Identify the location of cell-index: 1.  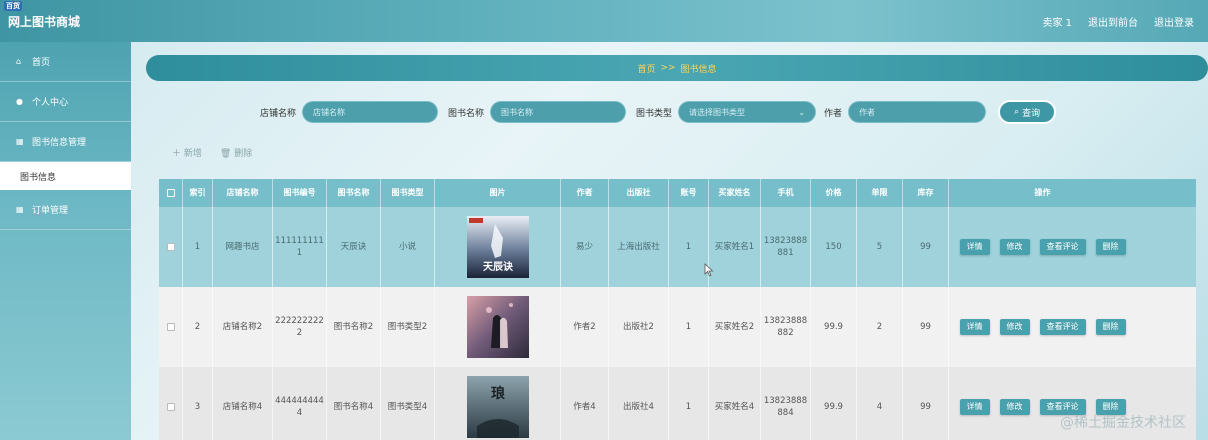
(198, 247).